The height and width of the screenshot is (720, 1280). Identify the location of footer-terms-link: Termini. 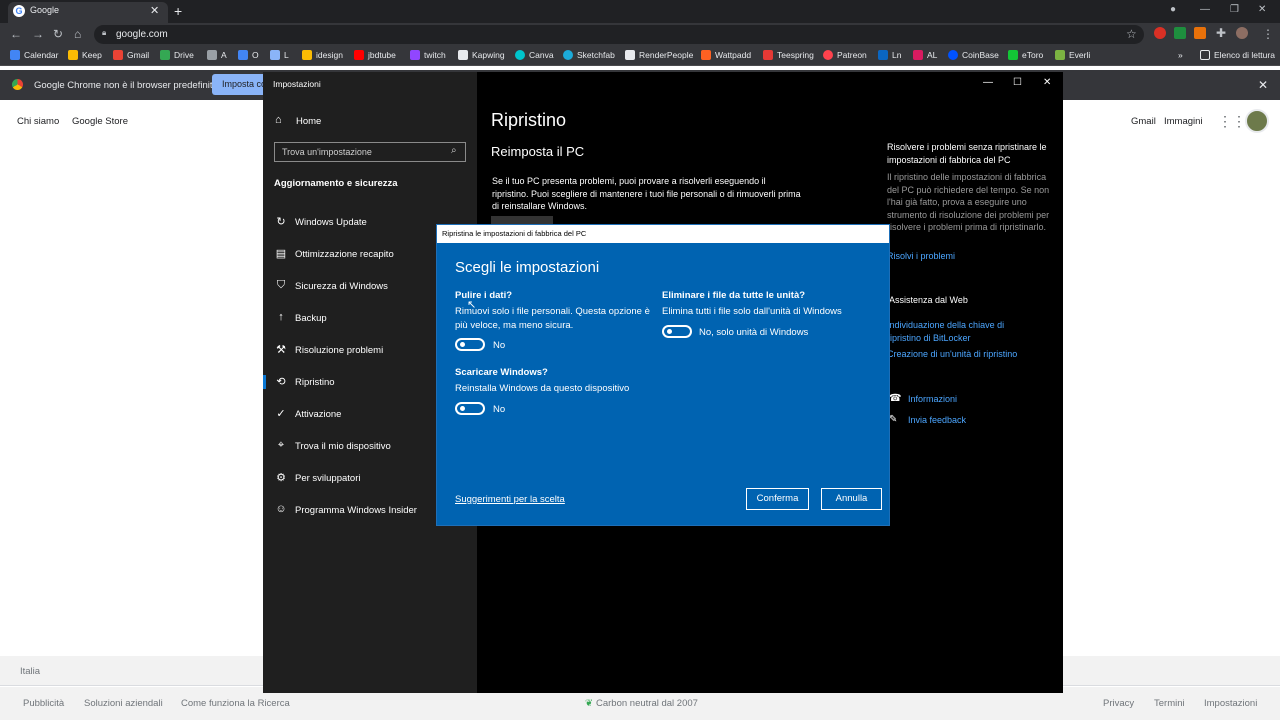
(1169, 703).